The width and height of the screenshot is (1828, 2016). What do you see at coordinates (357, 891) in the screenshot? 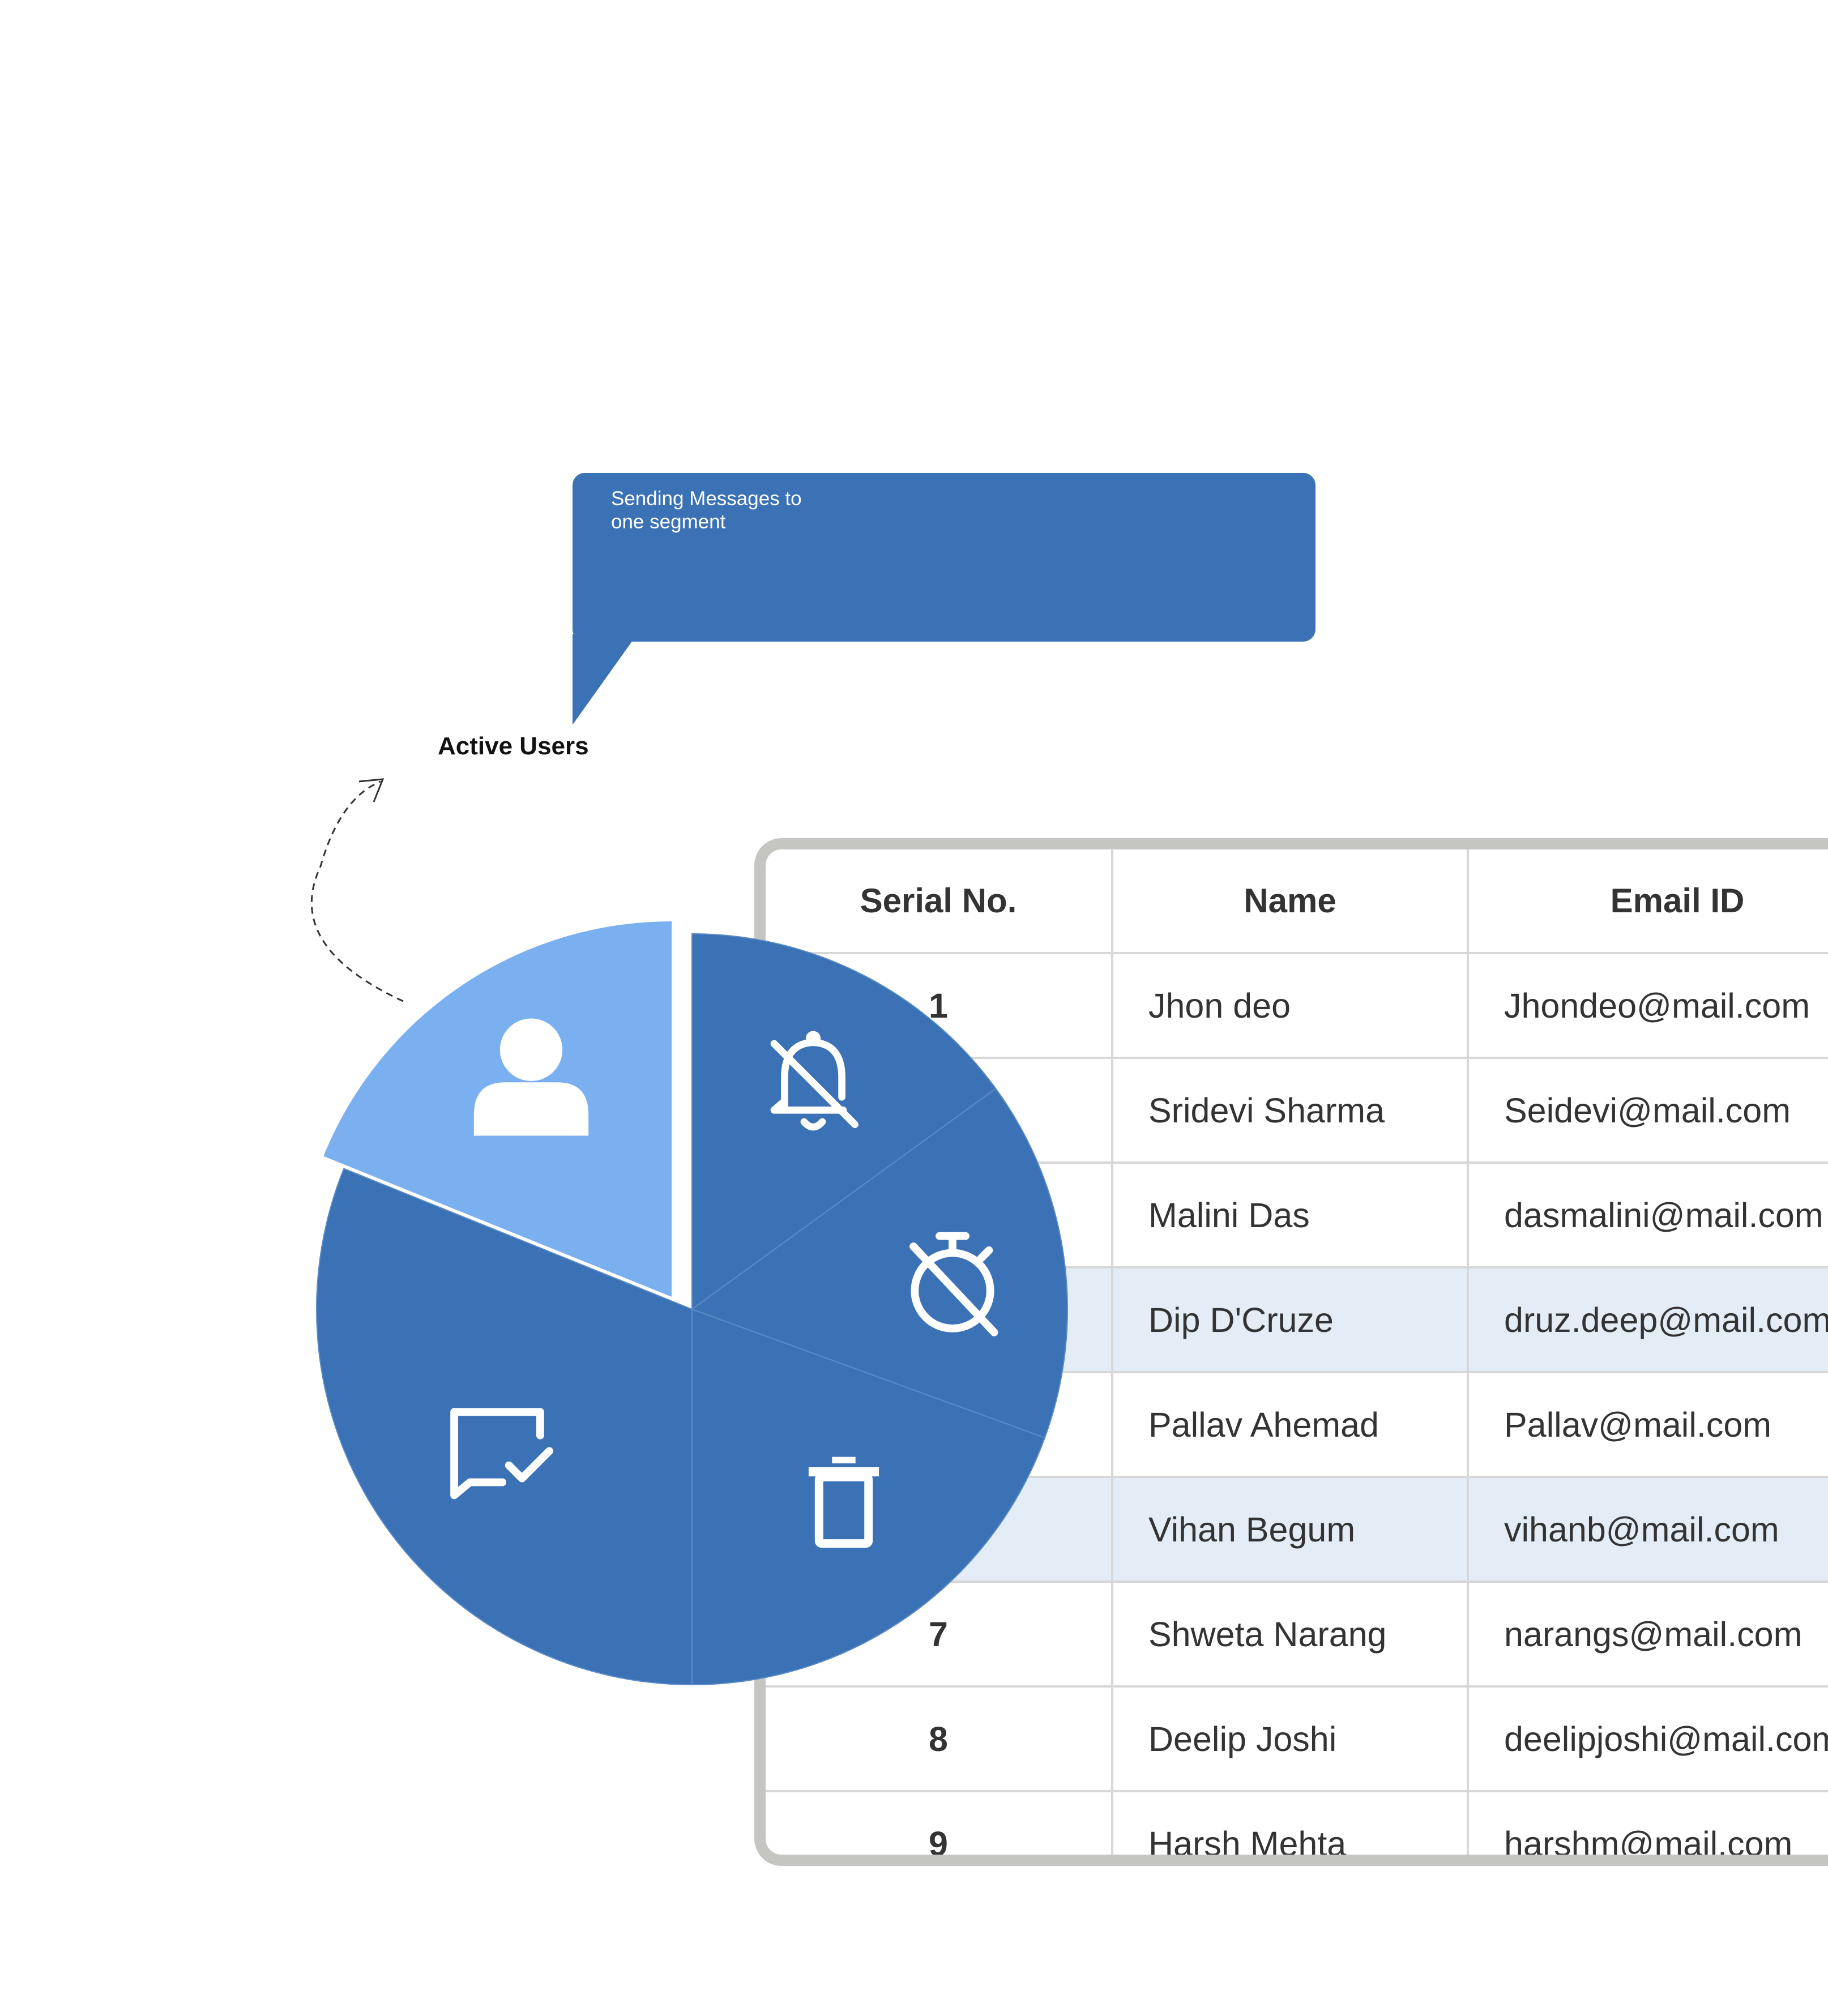
I see `dashed-arrow` at bounding box center [357, 891].